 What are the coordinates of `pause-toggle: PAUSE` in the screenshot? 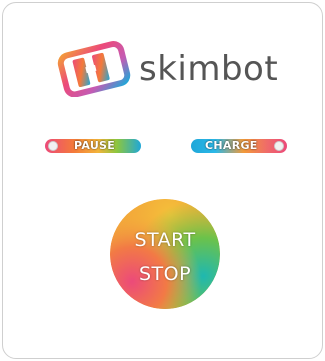 It's located at (93, 146).